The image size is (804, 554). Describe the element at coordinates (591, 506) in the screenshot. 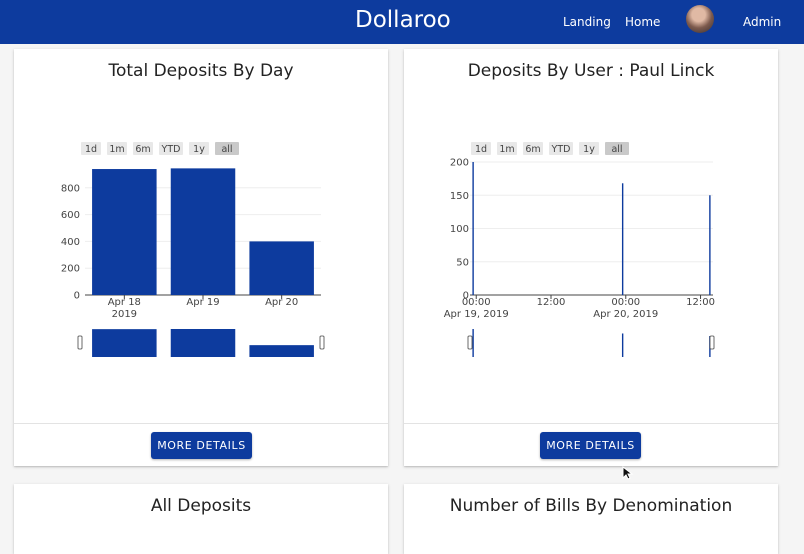

I see `card-title: Number of Bills By Denomination` at that location.